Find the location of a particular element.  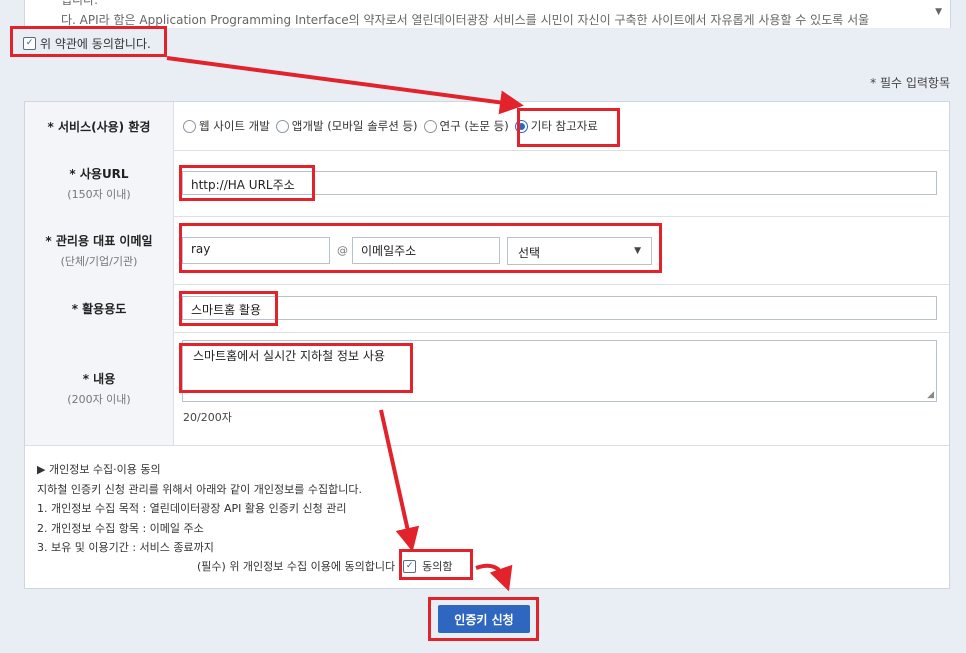

label-cell: * 서비스(사용) 환경 is located at coordinates (99, 126).